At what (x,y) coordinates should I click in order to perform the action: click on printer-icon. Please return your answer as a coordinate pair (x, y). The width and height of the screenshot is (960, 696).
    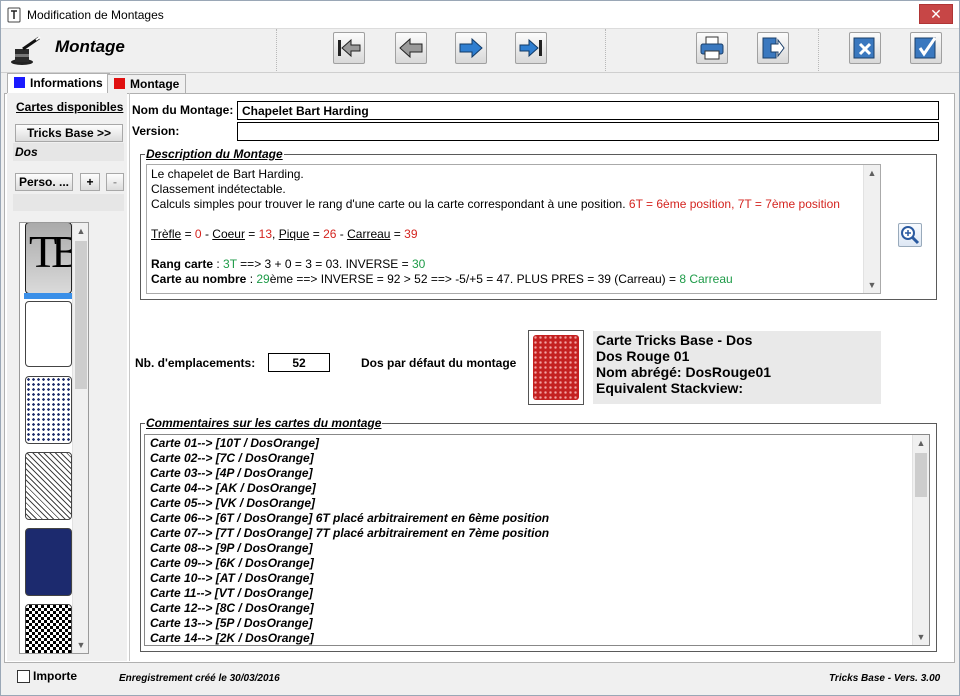
    Looking at the image, I should click on (712, 48).